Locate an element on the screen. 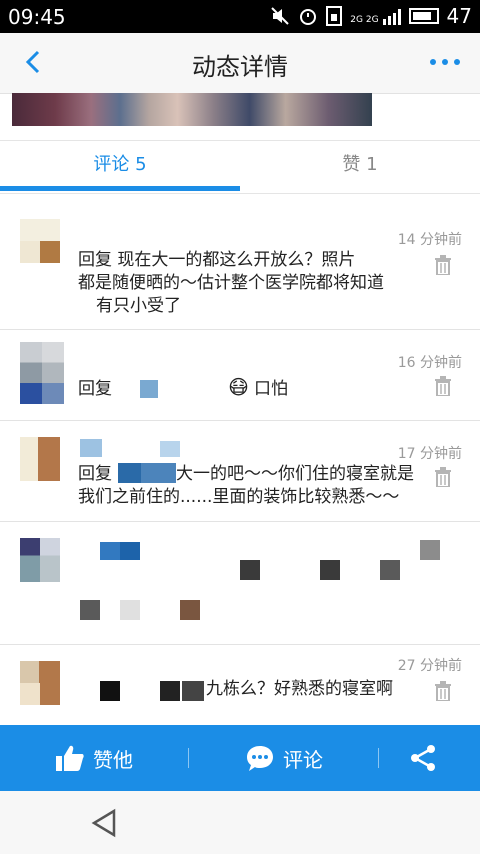 The width and height of the screenshot is (480, 854). comment-line: 九栋么？好熟悉的寝室啊 is located at coordinates (299, 689).